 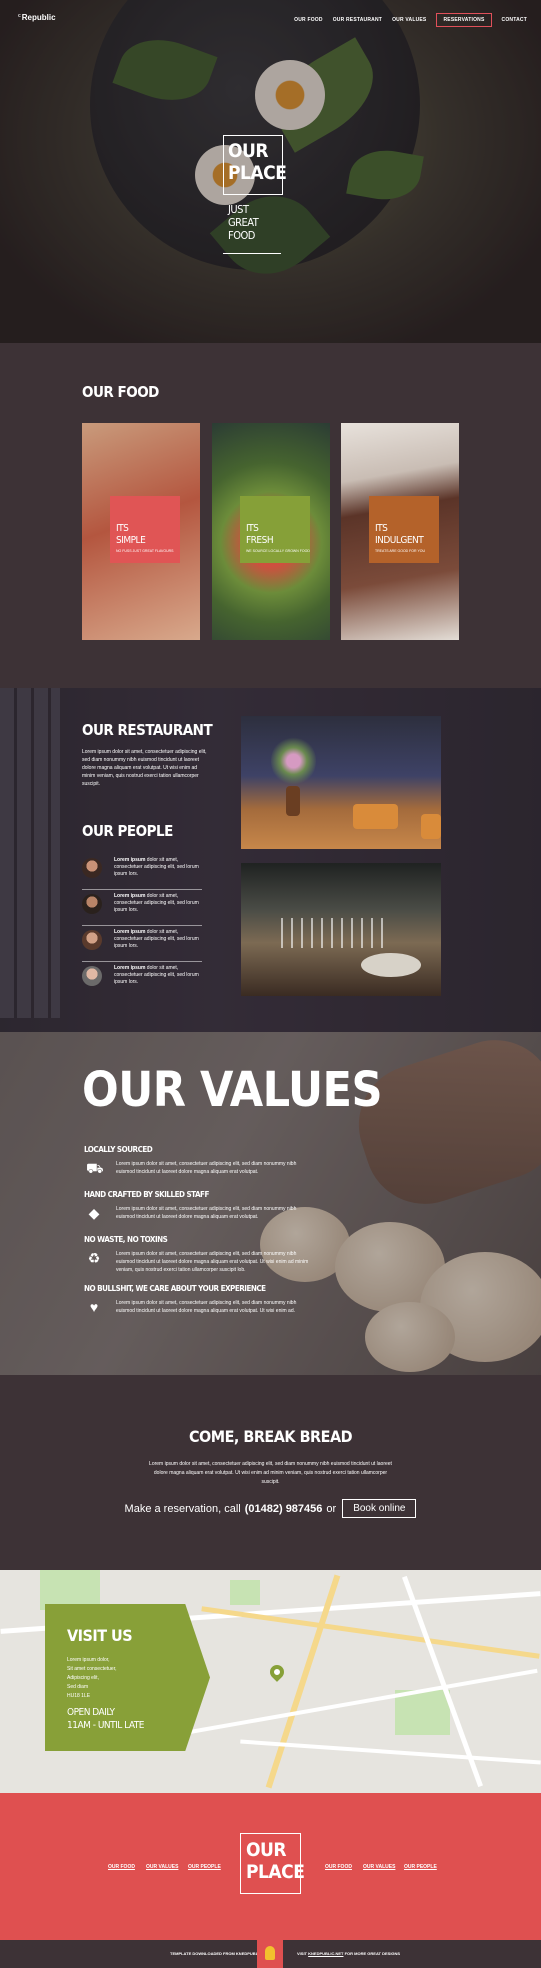 What do you see at coordinates (514, 20) in the screenshot?
I see `nav-link-contact: CONTACT` at bounding box center [514, 20].